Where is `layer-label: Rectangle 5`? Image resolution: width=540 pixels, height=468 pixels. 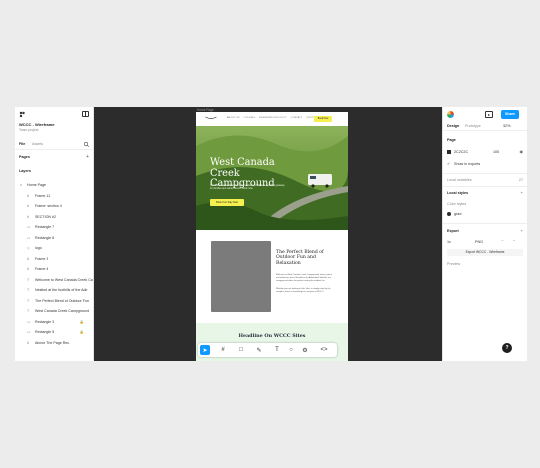
layer-label: Rectangle 5 is located at coordinates (45, 332).